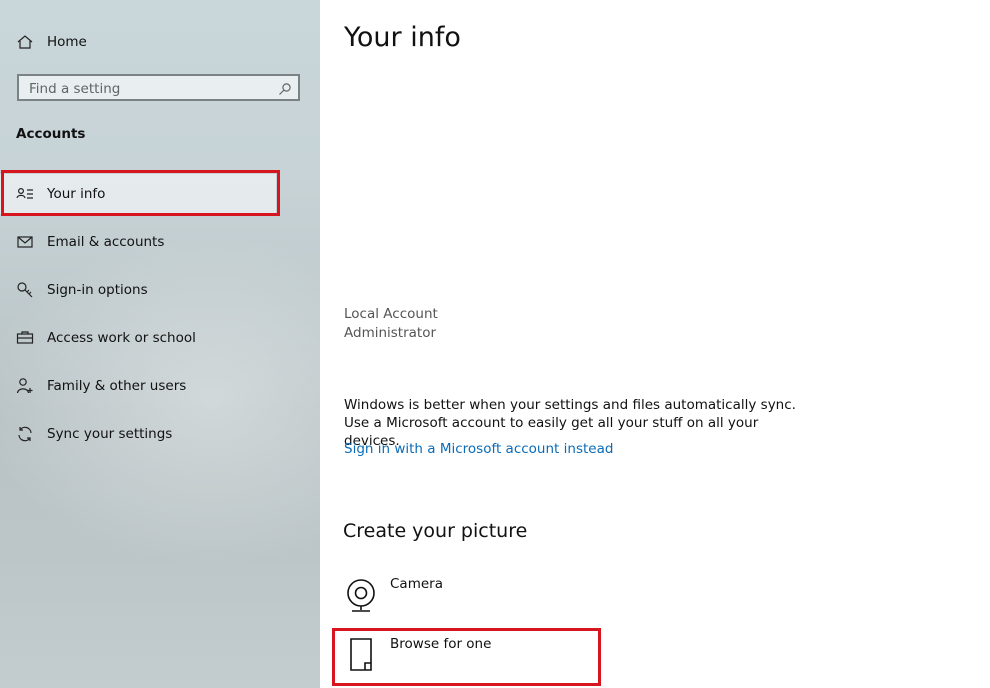 The height and width of the screenshot is (688, 990). What do you see at coordinates (160, 42) in the screenshot?
I see `home-nav-item: Home` at bounding box center [160, 42].